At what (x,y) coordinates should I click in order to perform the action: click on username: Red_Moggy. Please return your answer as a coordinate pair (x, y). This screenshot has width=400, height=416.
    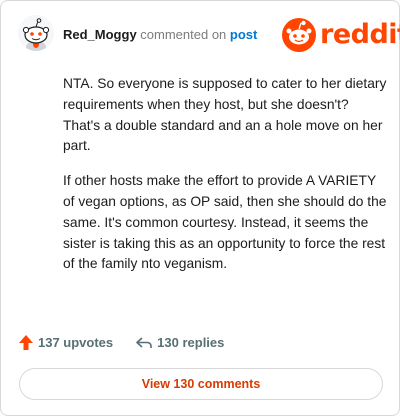
    Looking at the image, I should click on (100, 34).